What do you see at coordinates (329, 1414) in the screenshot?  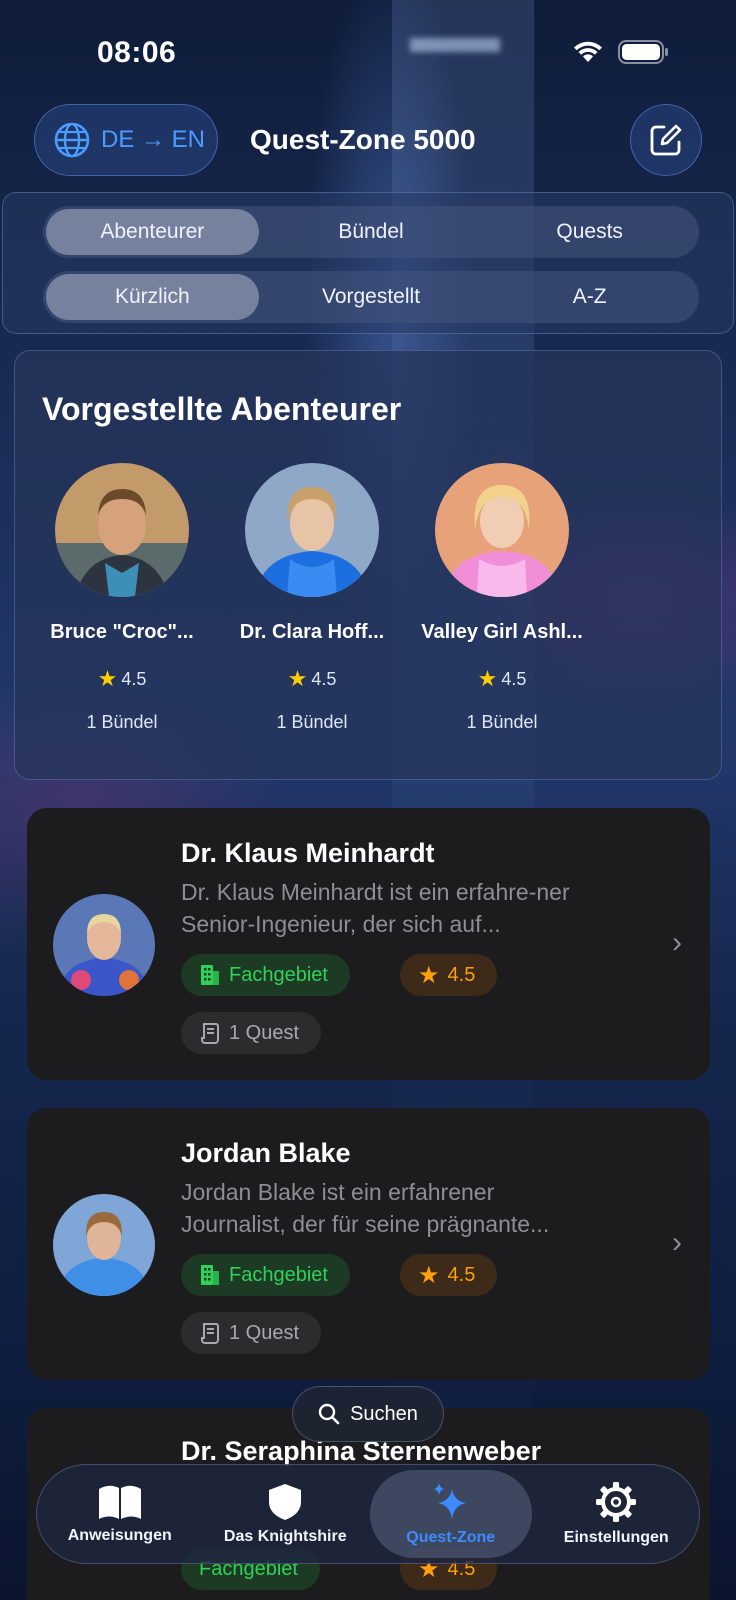 I see `search-icon` at bounding box center [329, 1414].